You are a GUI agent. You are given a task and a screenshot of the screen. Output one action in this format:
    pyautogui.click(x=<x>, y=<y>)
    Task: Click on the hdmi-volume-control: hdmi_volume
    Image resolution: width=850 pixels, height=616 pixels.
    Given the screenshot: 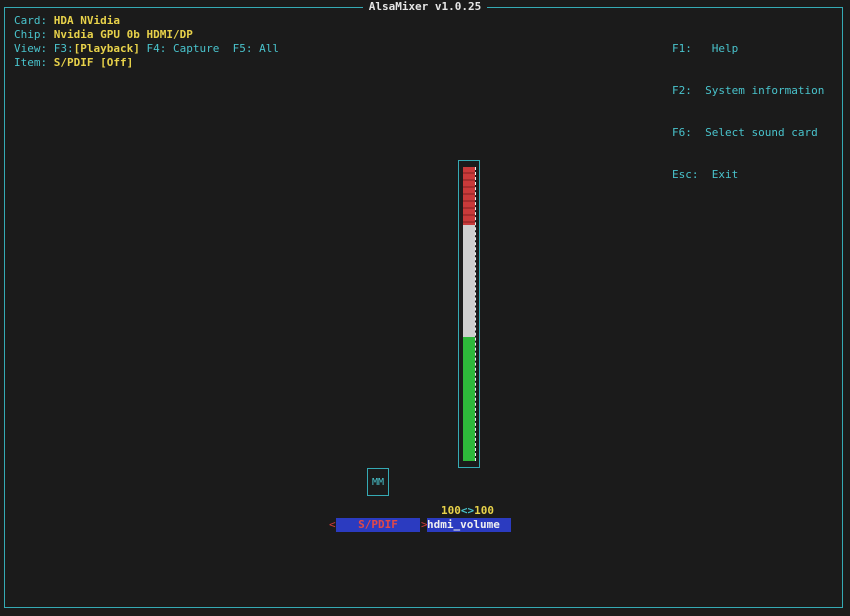 What is the action you would take?
    pyautogui.click(x=469, y=525)
    